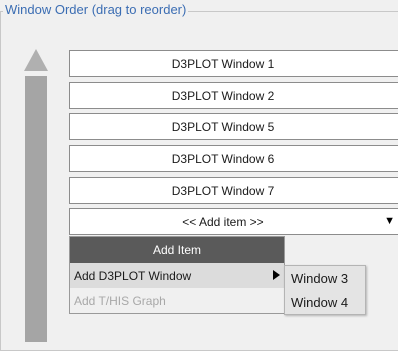 The height and width of the screenshot is (351, 398). Describe the element at coordinates (325, 302) in the screenshot. I see `submenu-item-window-4: Window 4` at that location.